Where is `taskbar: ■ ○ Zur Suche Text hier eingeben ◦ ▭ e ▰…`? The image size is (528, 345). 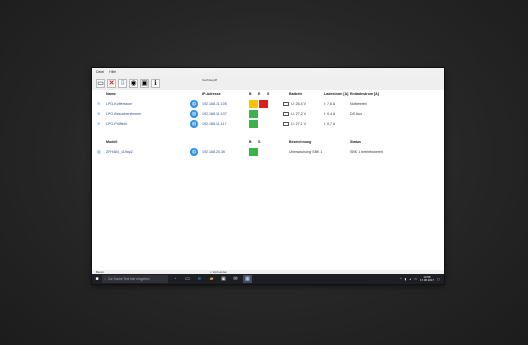 taskbar: ■ ○ Zur Suche Text hier eingeben ◦ ▭ e ▰… is located at coordinates (268, 279).